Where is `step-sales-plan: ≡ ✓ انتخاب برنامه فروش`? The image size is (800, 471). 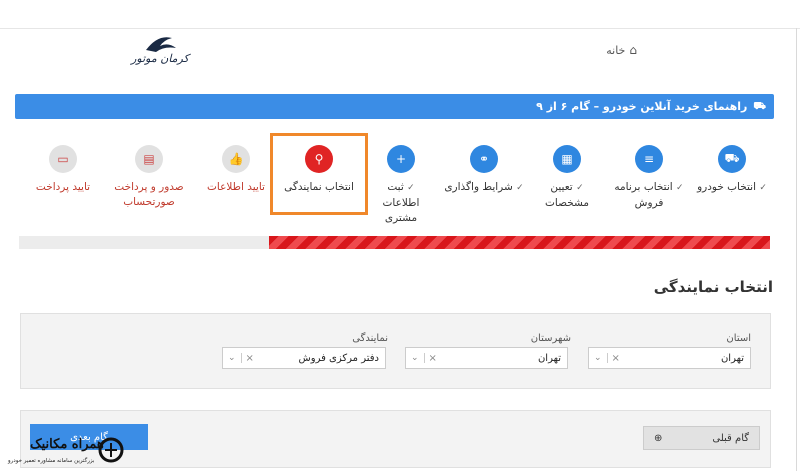
step-sales-plan: ≡ ✓ انتخاب برنامه فروش is located at coordinates (649, 178).